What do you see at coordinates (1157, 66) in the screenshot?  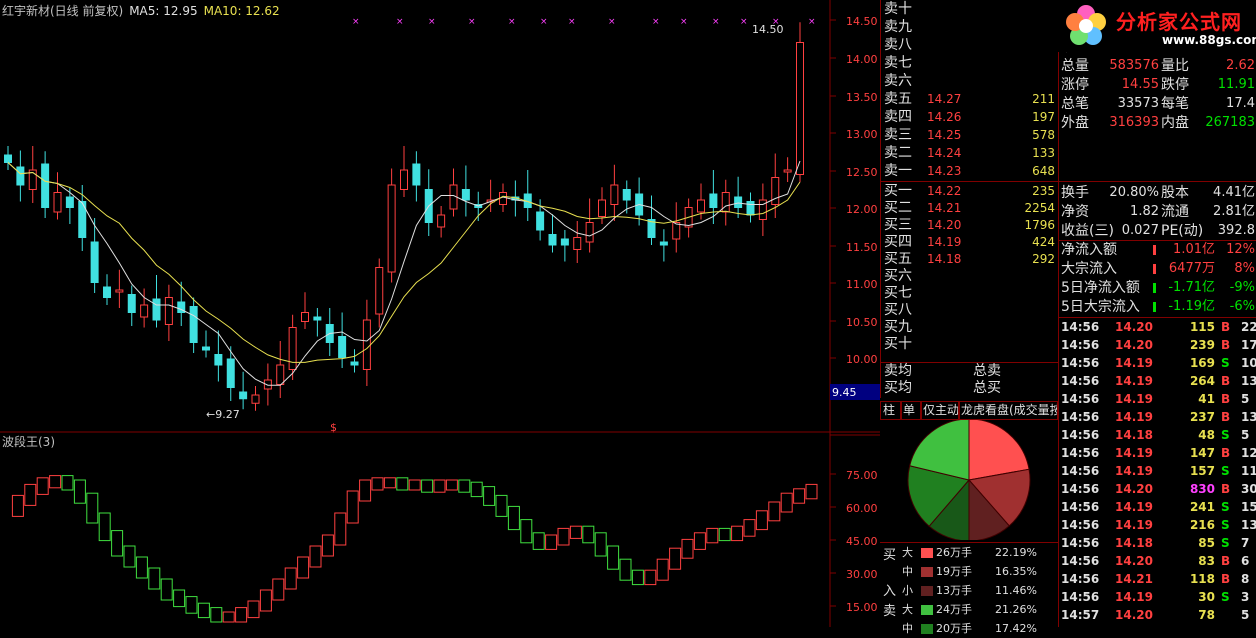 I see `stat-row: 总量 583576 量比 2.62` at bounding box center [1157, 66].